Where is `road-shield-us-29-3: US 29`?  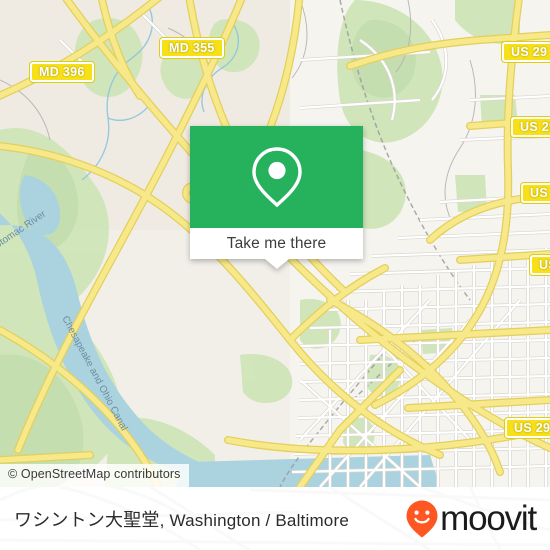
road-shield-us-29-3: US 29 is located at coordinates (535, 193).